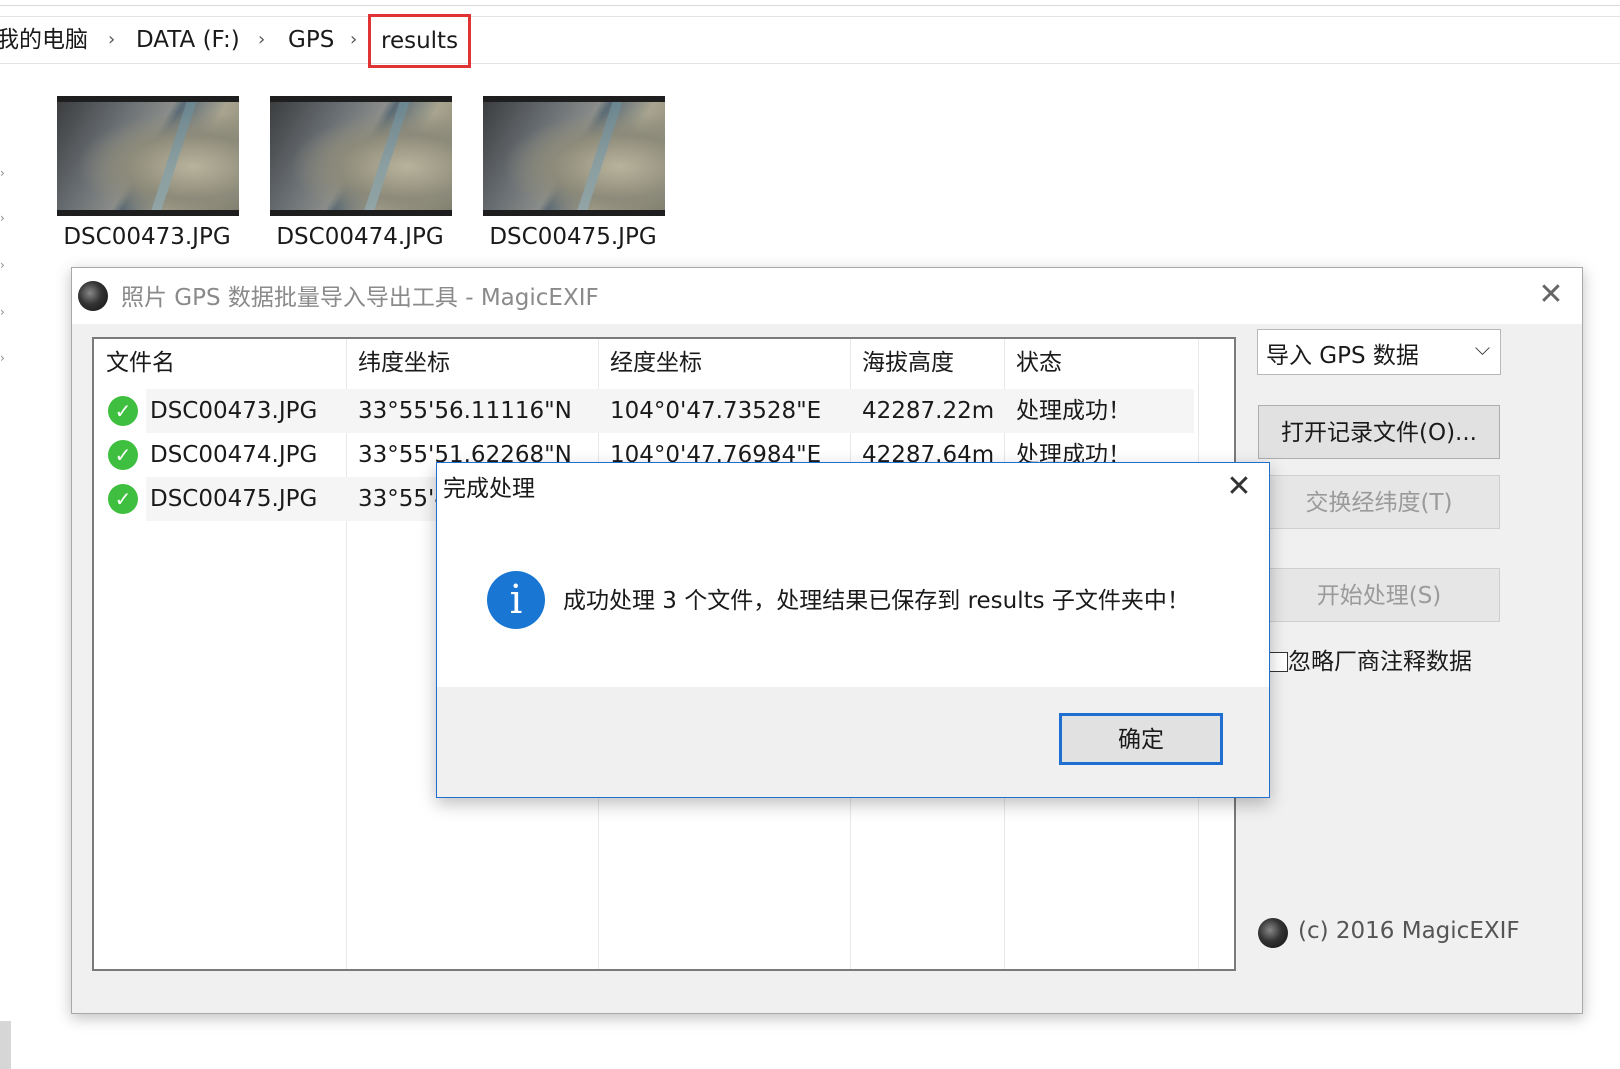 Image resolution: width=1620 pixels, height=1069 pixels. Describe the element at coordinates (927, 363) in the screenshot. I see `column-header-altitude: 海拔高度` at that location.